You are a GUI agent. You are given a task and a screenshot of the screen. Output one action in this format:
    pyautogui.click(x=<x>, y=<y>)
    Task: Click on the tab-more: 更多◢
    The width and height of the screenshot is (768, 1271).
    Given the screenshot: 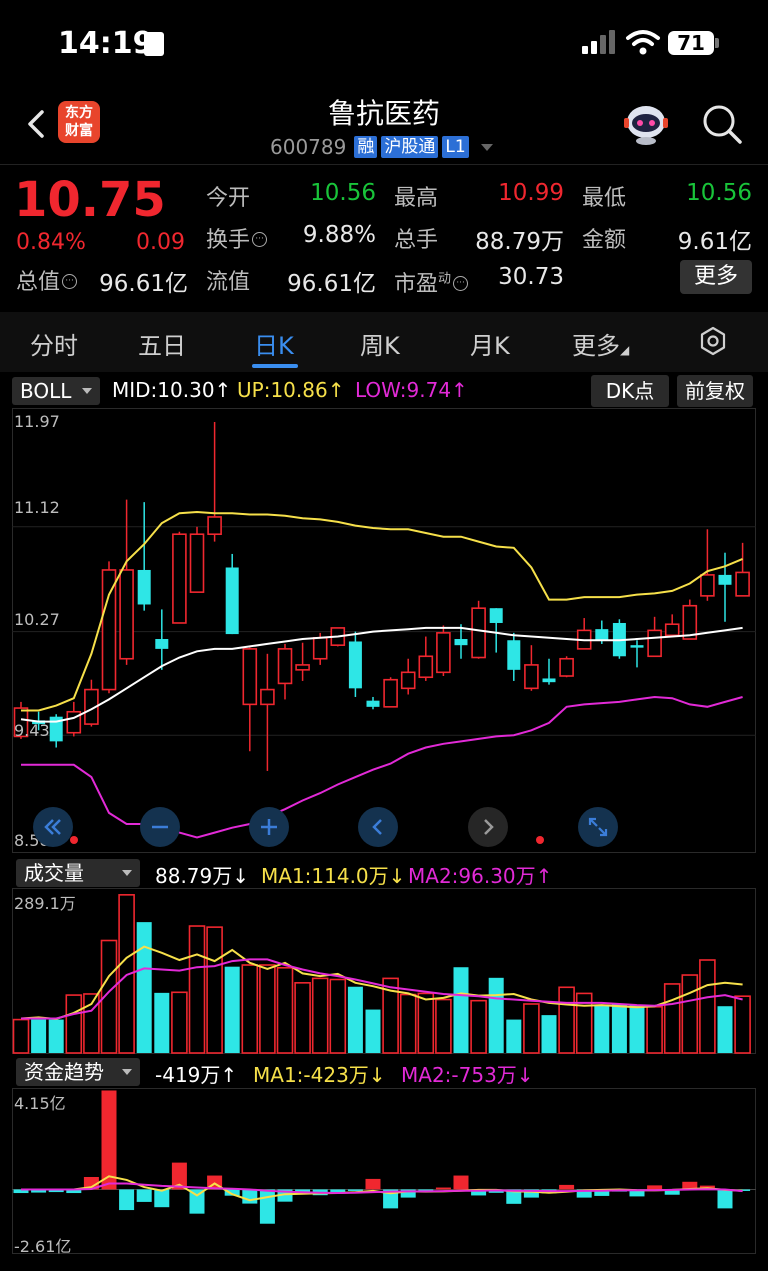 What is the action you would take?
    pyautogui.click(x=600, y=343)
    